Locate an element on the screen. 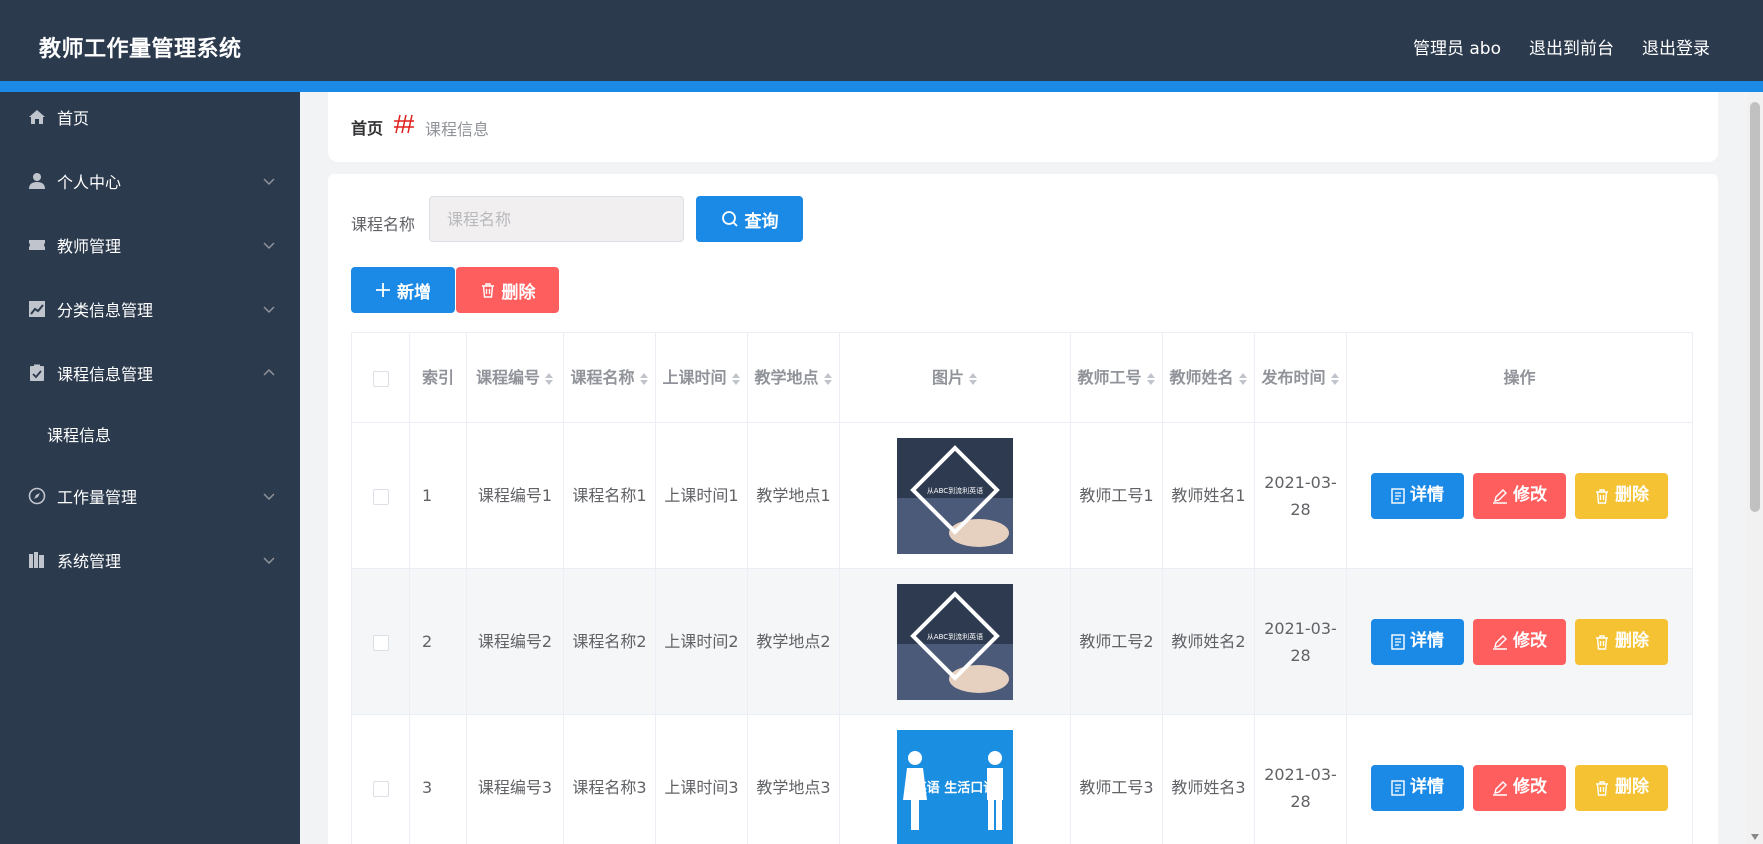 The height and width of the screenshot is (844, 1763). cell-class-time: 上课时间3 is located at coordinates (701, 779).